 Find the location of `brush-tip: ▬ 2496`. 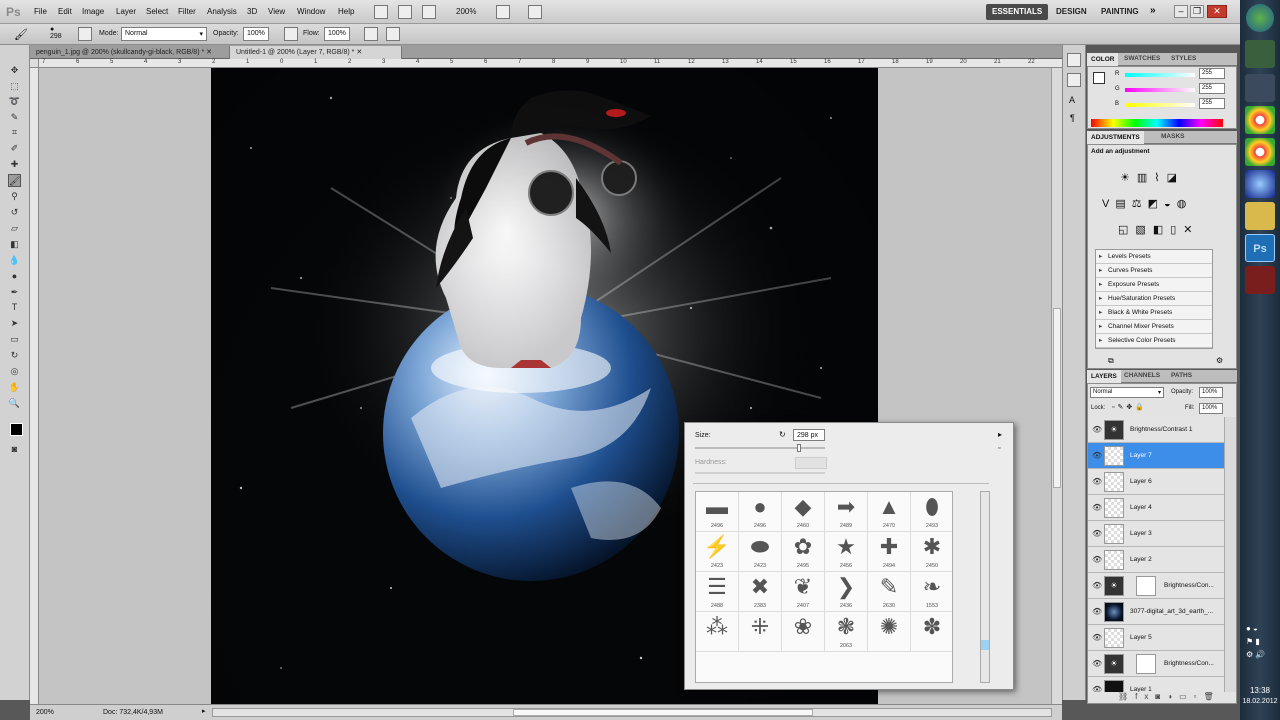

brush-tip: ▬ 2496 is located at coordinates (717, 512).